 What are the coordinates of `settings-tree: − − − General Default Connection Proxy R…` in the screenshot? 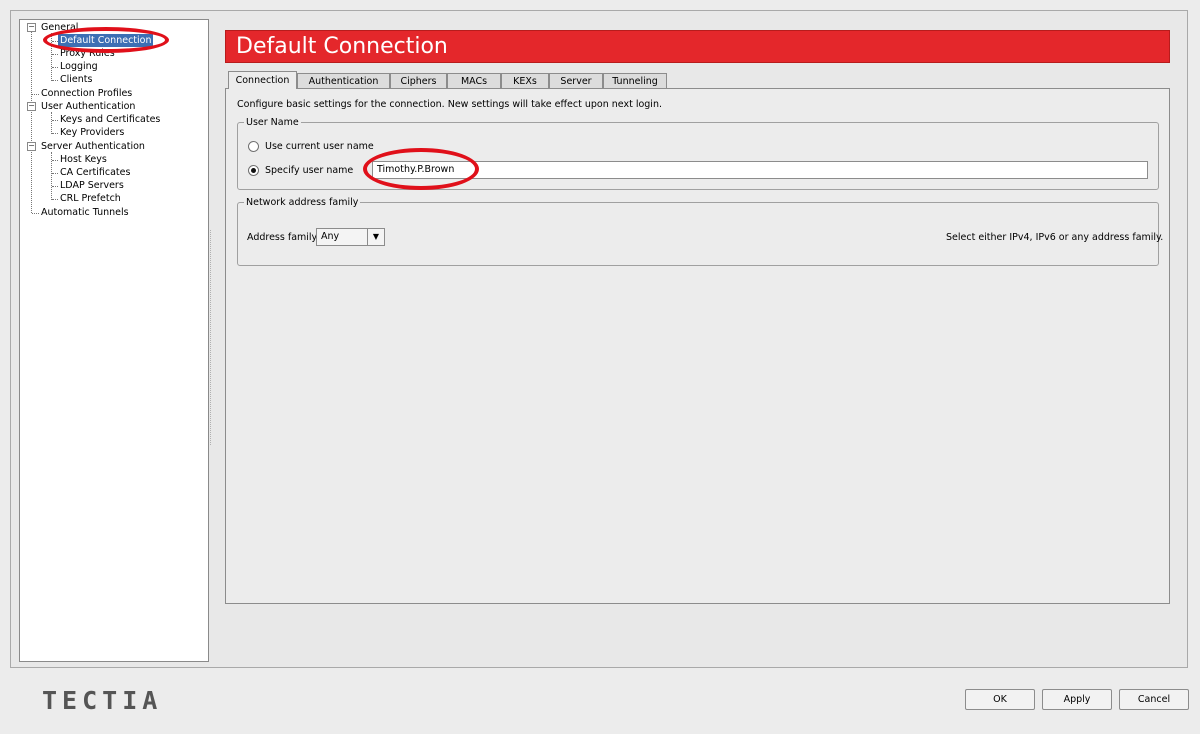 It's located at (114, 340).